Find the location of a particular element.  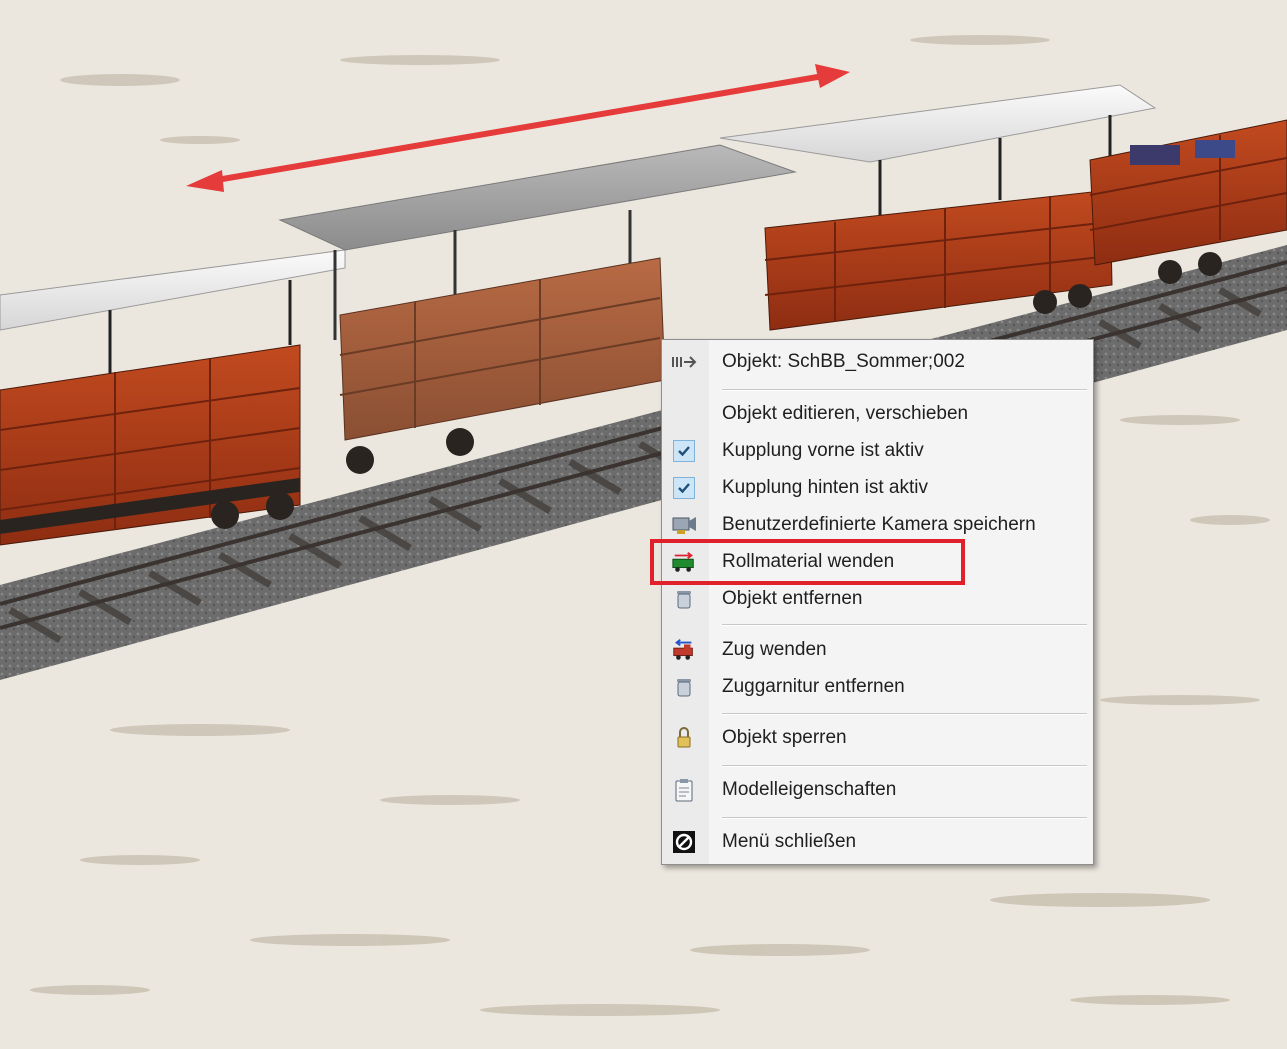

menu-item-coupling-front: Kupplung vorne ist aktiv is located at coordinates (877, 451).